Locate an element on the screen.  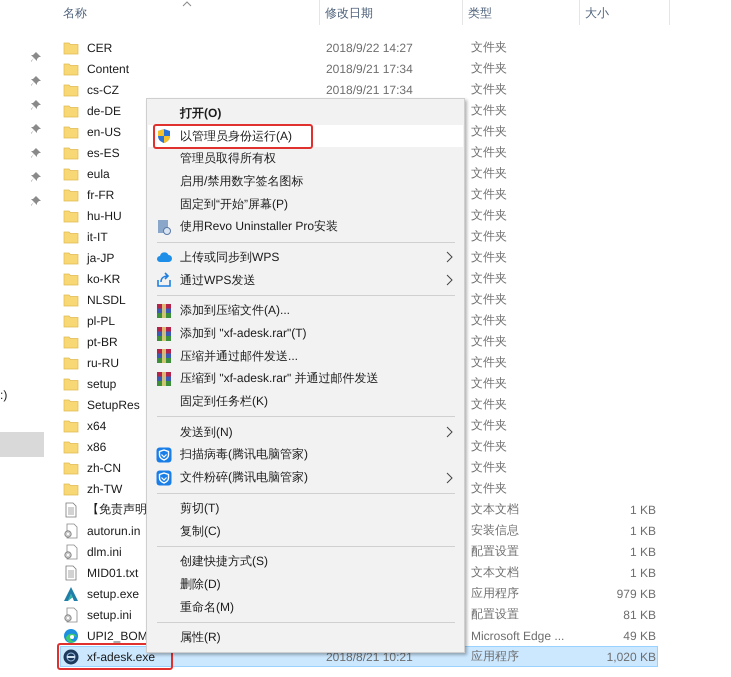
installer-icon is located at coordinates (164, 226).